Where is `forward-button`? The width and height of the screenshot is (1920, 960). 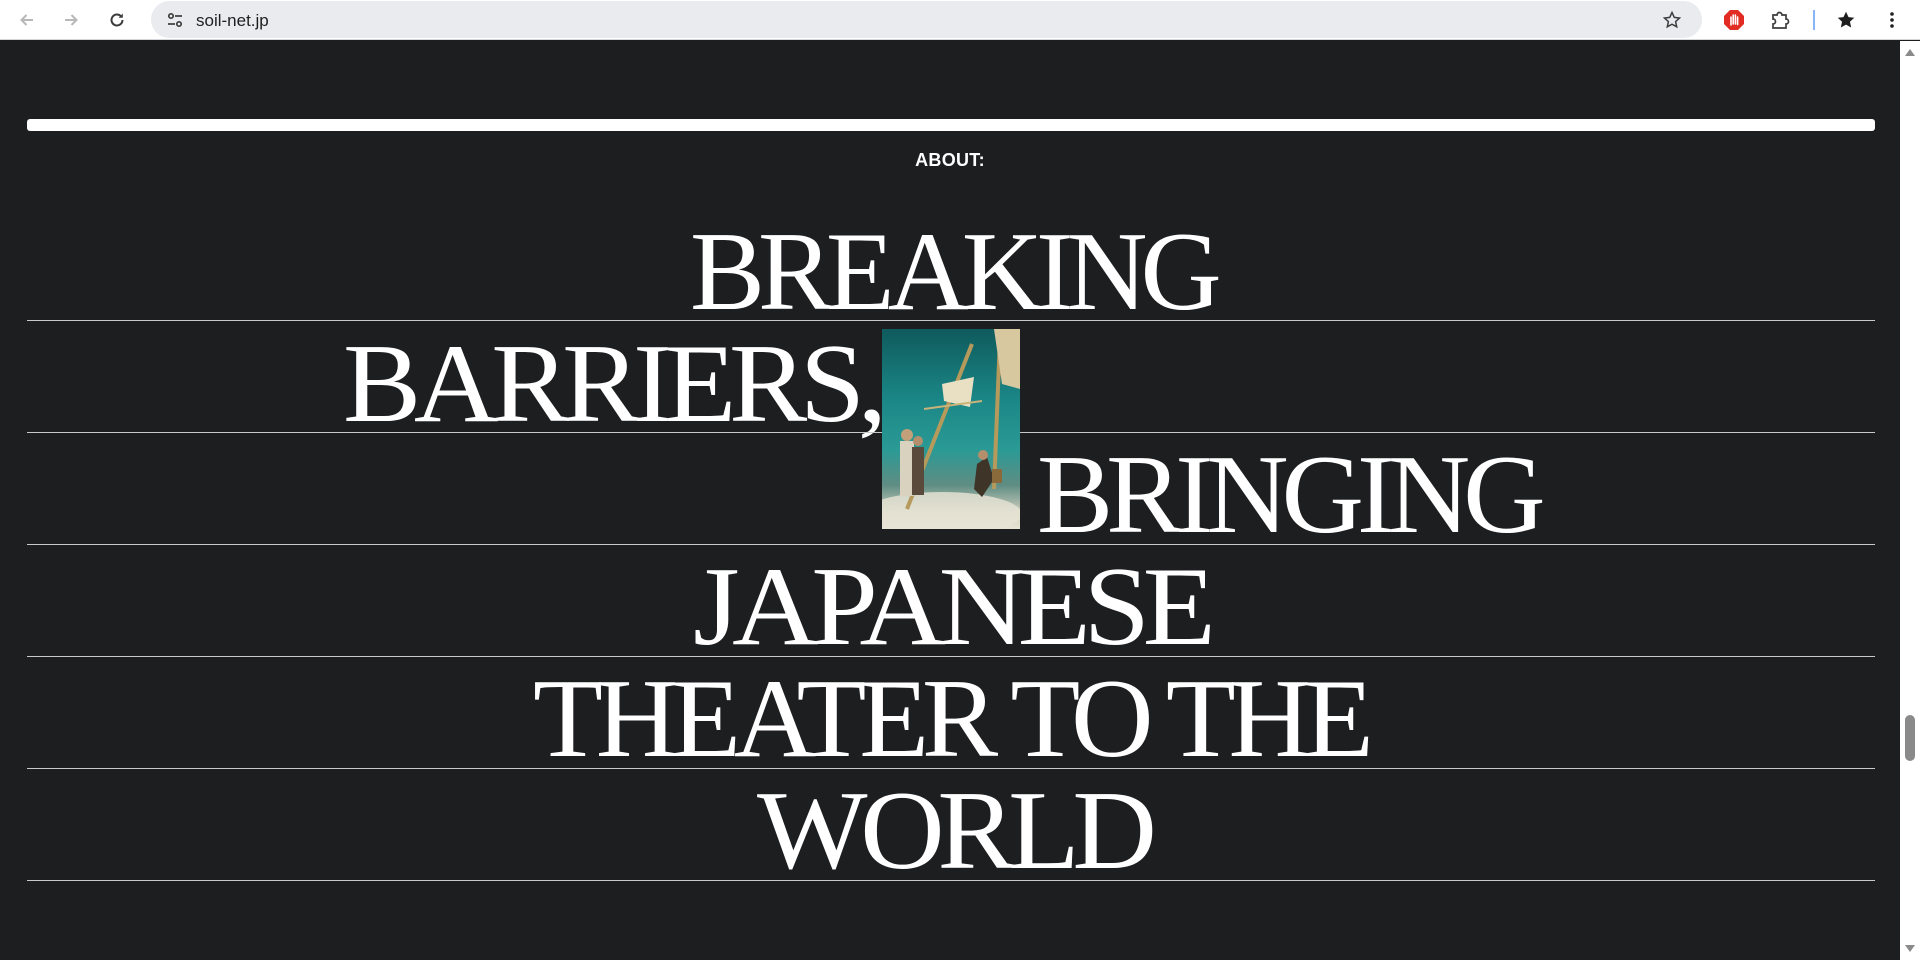 forward-button is located at coordinates (71, 20).